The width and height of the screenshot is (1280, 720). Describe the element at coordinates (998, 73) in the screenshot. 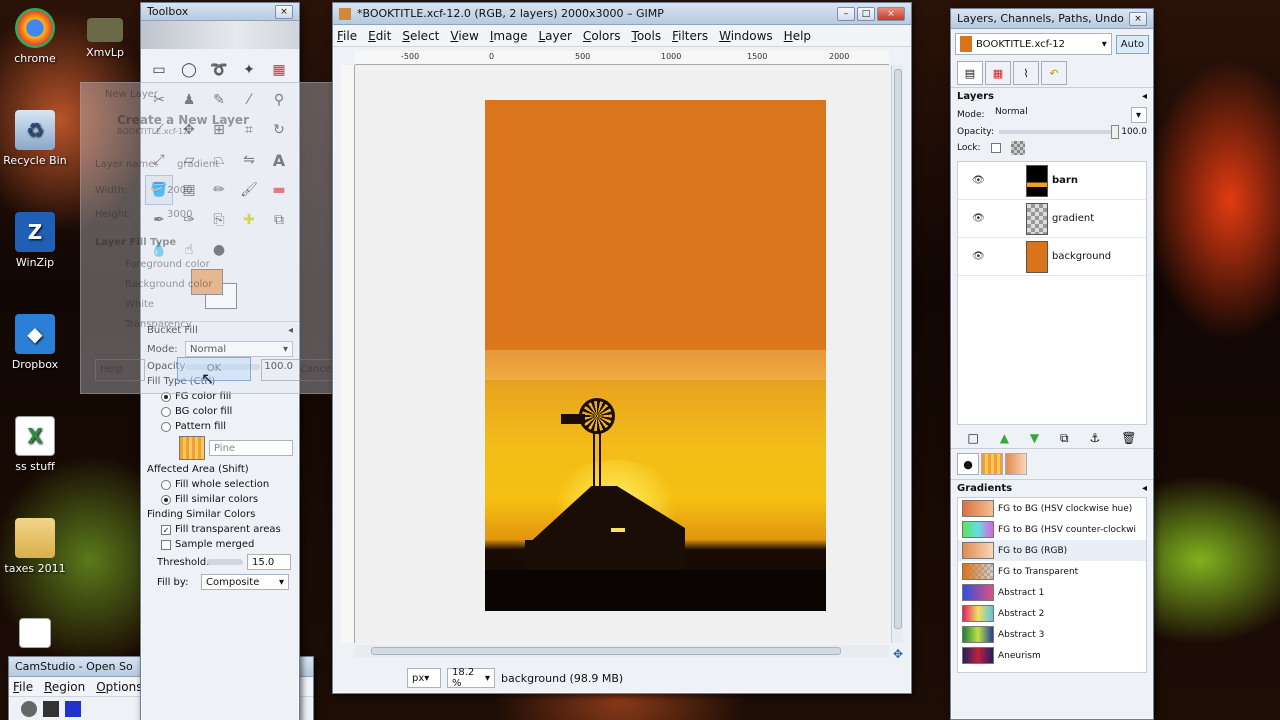

I see `channels-tab-icon: ▦` at that location.